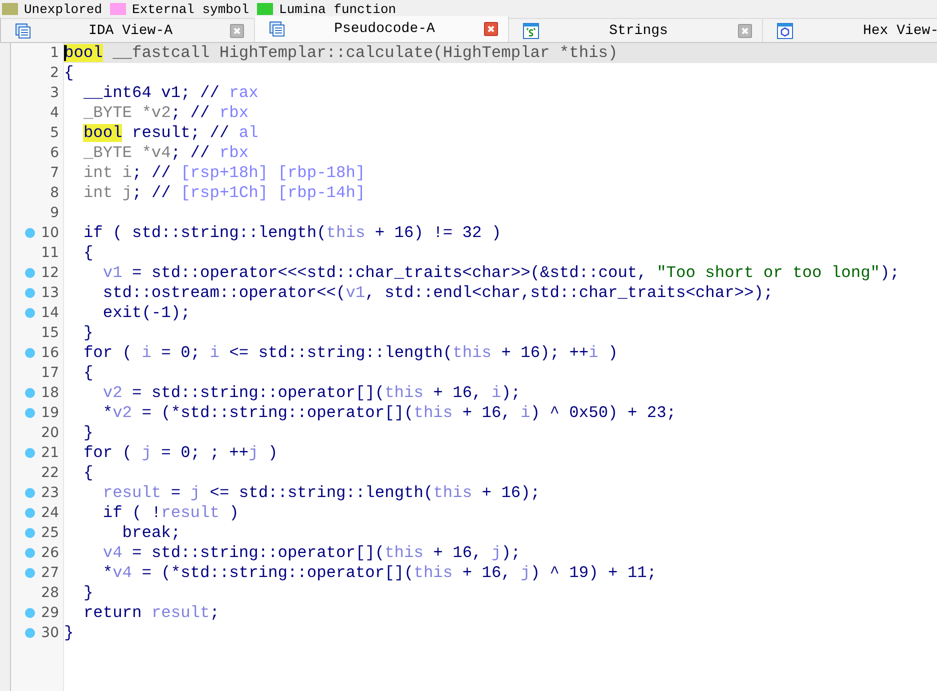  What do you see at coordinates (337, 9) in the screenshot?
I see `legend-label: Lumina function` at bounding box center [337, 9].